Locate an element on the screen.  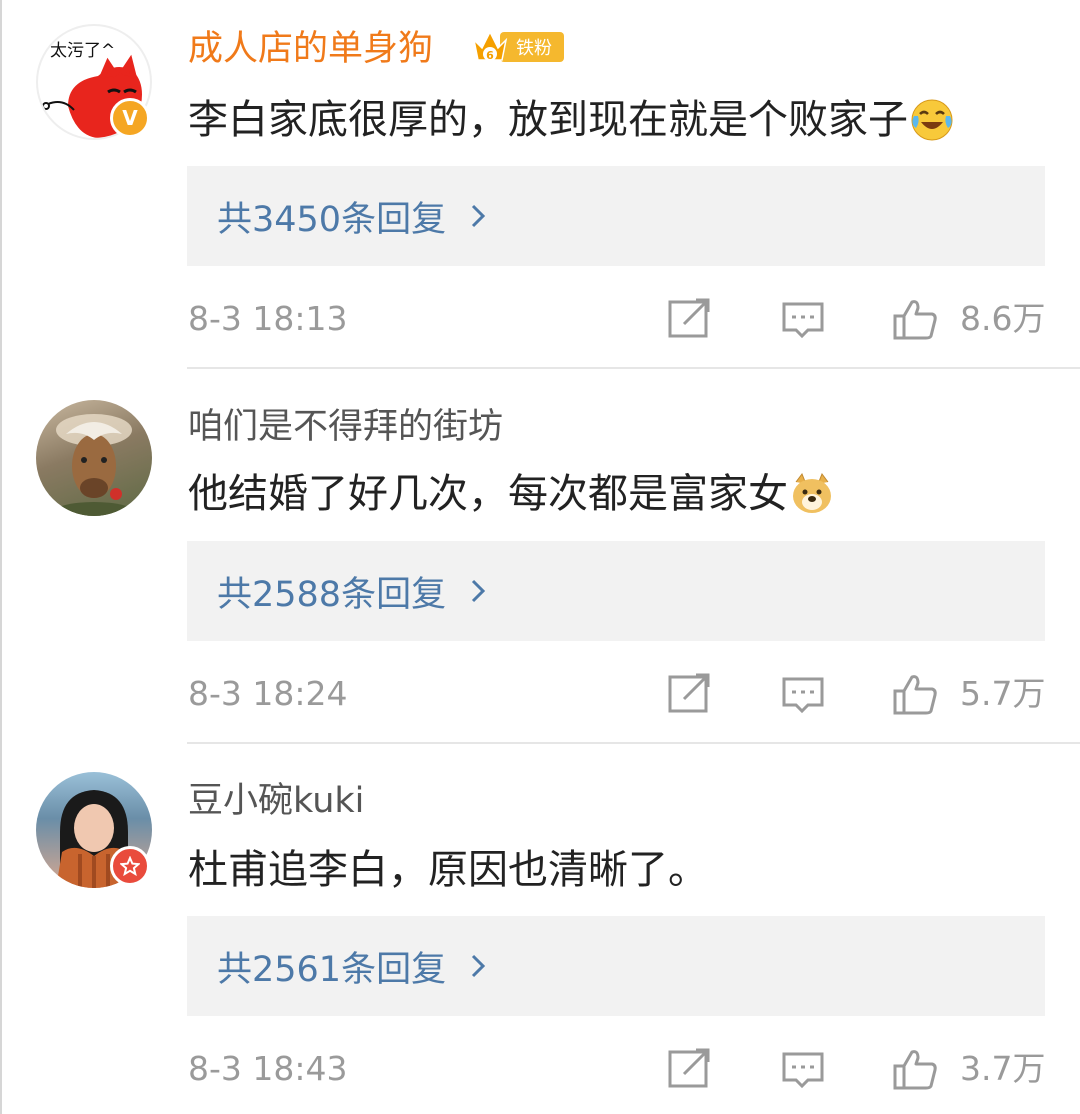
comment-text-content: 杜甫追李白，原因也清晰了。 is located at coordinates (448, 870).